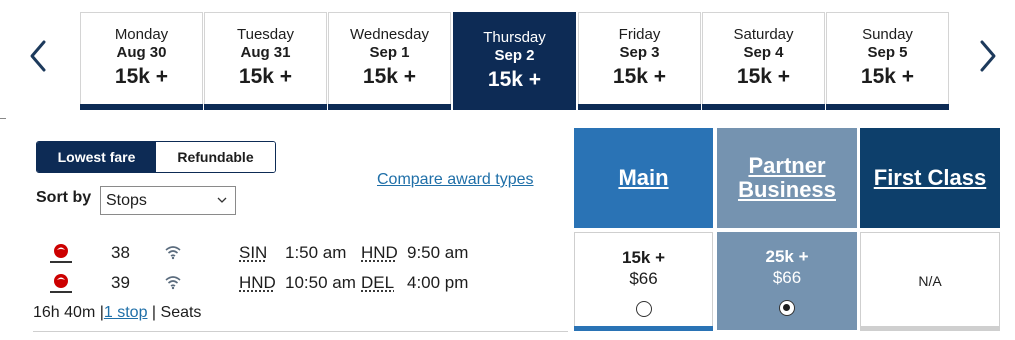 The height and width of the screenshot is (340, 1015). Describe the element at coordinates (514, 37) in the screenshot. I see `day-name: Thursday` at that location.